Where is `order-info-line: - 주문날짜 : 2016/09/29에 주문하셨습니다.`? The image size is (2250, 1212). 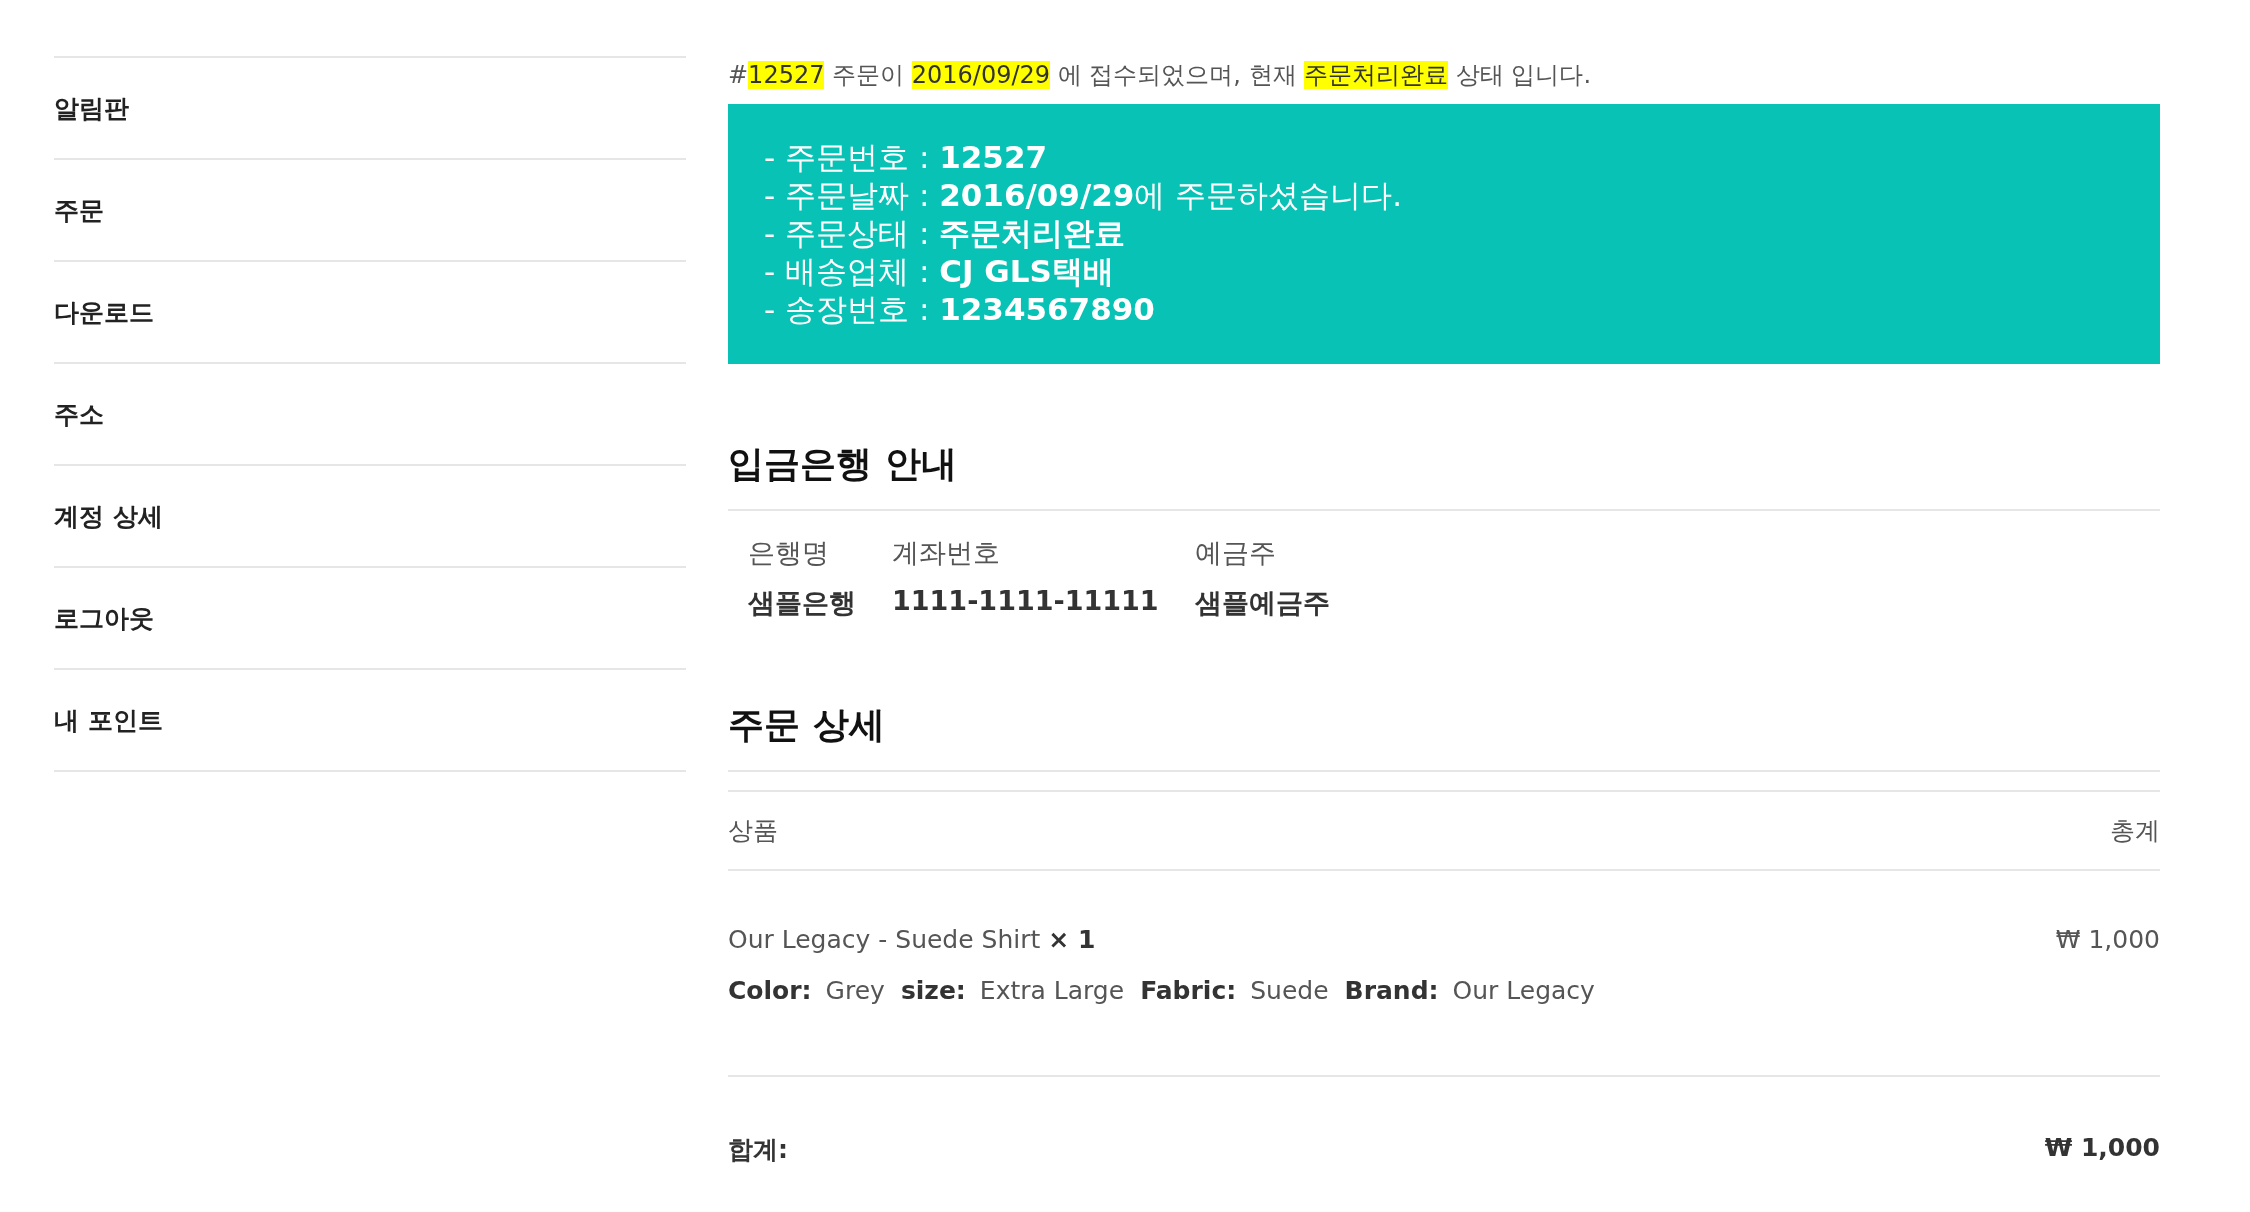
order-info-line: - 주문날짜 : 2016/09/29에 주문하셨습니다. is located at coordinates (1084, 195).